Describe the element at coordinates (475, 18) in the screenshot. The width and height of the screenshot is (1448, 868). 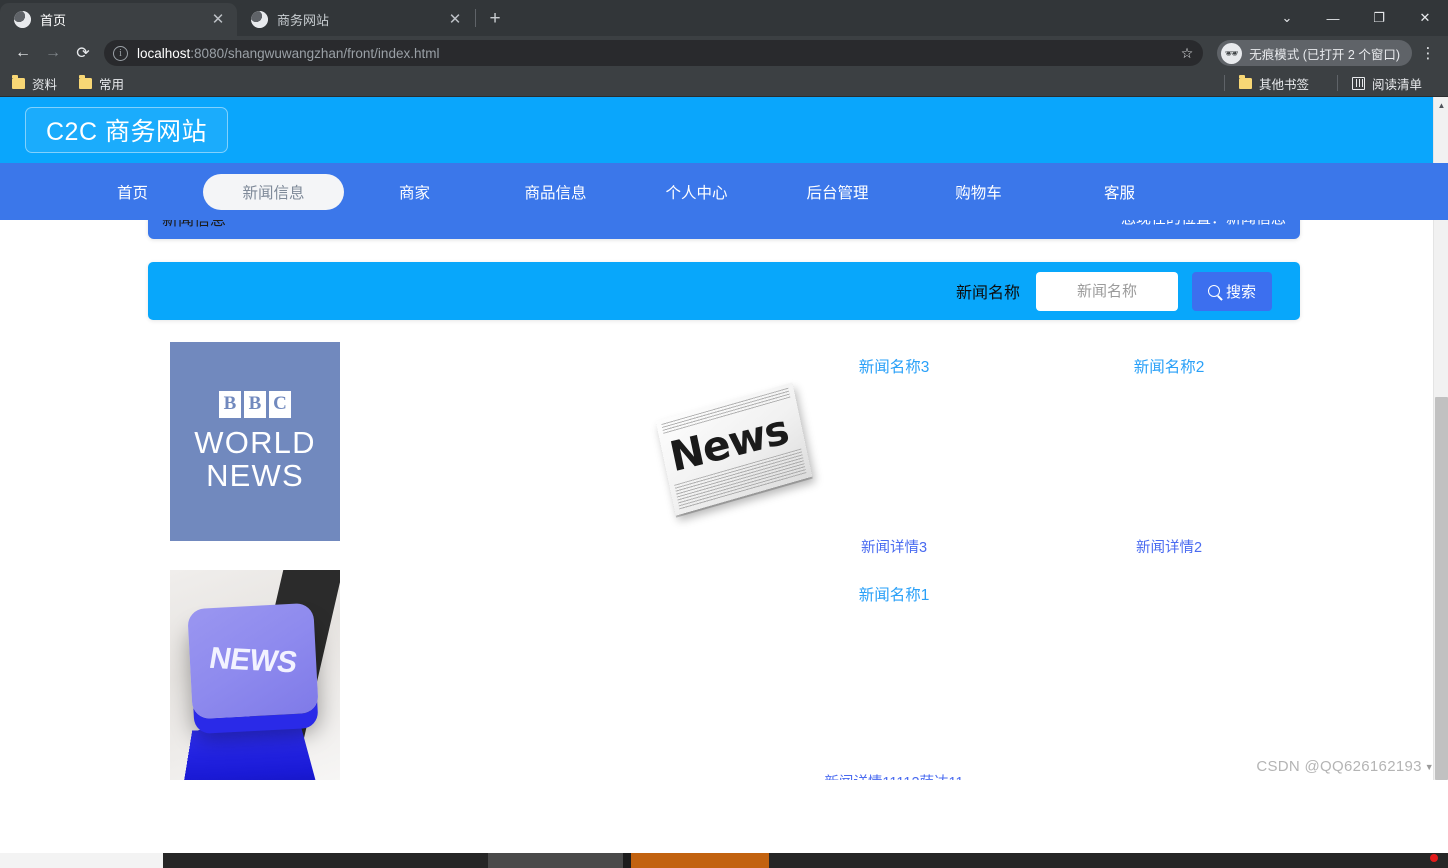
I see `tab-separator` at that location.